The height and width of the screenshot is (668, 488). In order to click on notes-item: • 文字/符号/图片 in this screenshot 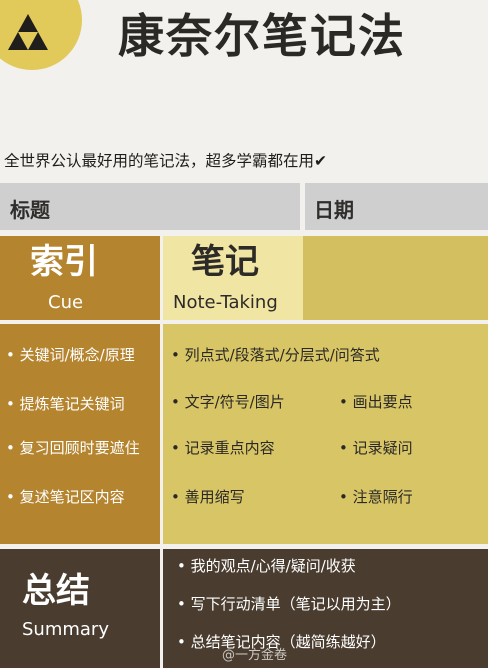, I will do `click(228, 402)`.